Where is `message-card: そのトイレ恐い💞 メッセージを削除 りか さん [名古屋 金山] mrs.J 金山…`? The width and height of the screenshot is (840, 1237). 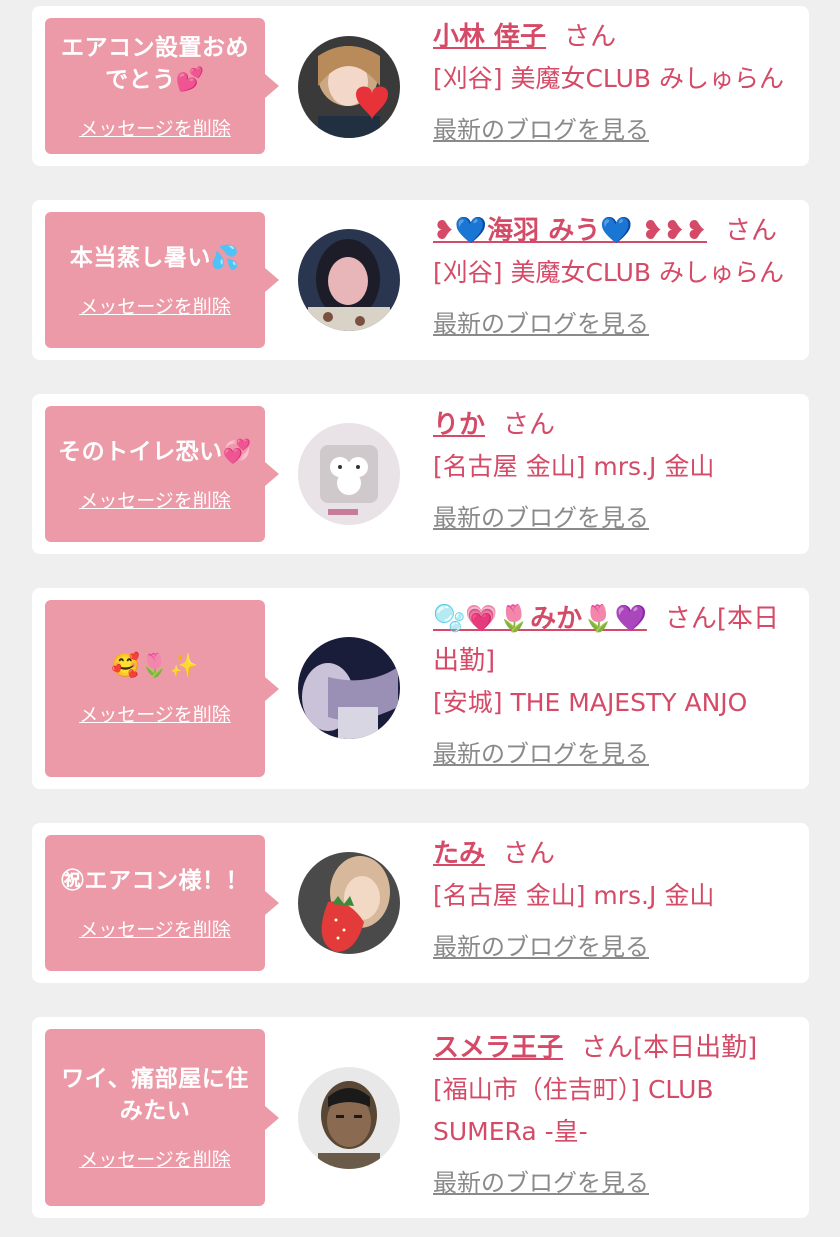 message-card: そのトイレ恐い💞 メッセージを削除 りか さん [名古屋 金山] mrs.J 金山… is located at coordinates (420, 474).